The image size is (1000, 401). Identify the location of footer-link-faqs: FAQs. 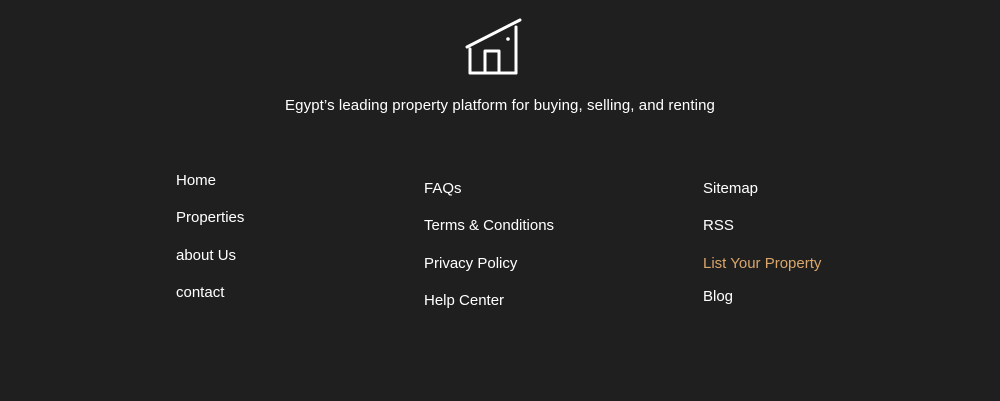
(443, 188).